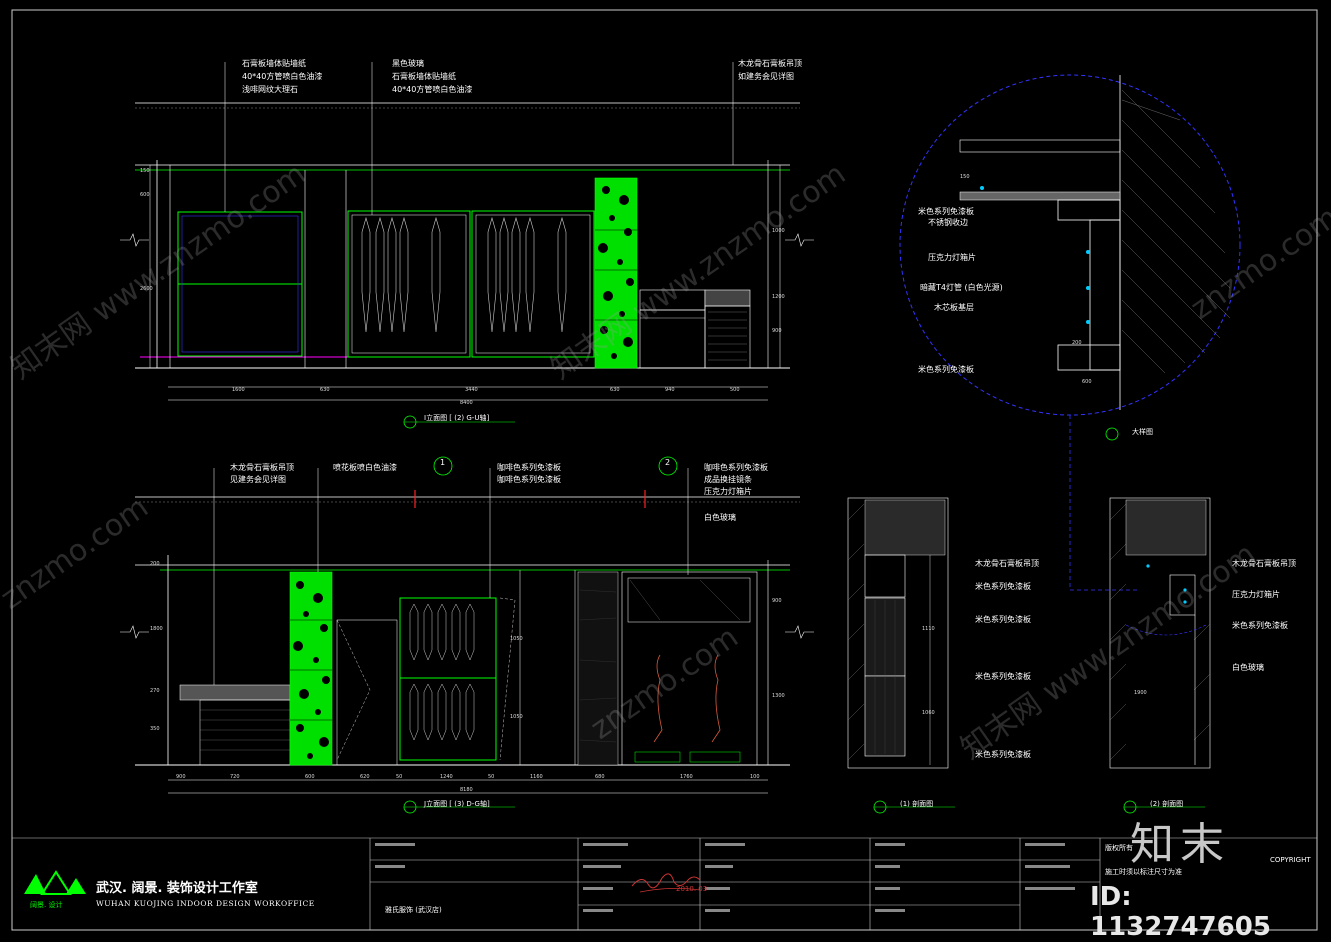 The image size is (1331, 942). Describe the element at coordinates (529, 467) in the screenshot. I see `note-d2-c1-1: 咖啡色系列免漆板` at that location.